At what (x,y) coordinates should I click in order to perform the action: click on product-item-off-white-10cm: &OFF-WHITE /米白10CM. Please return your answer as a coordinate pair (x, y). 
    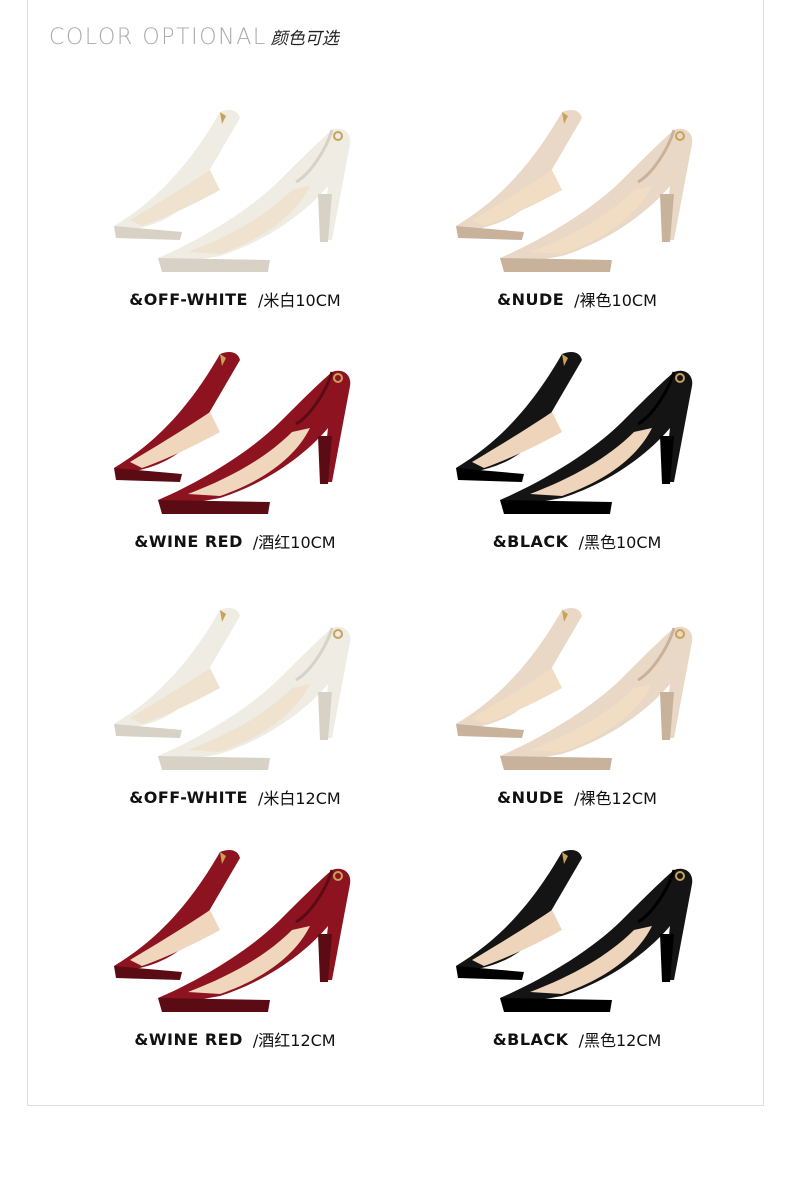
    Looking at the image, I should click on (235, 210).